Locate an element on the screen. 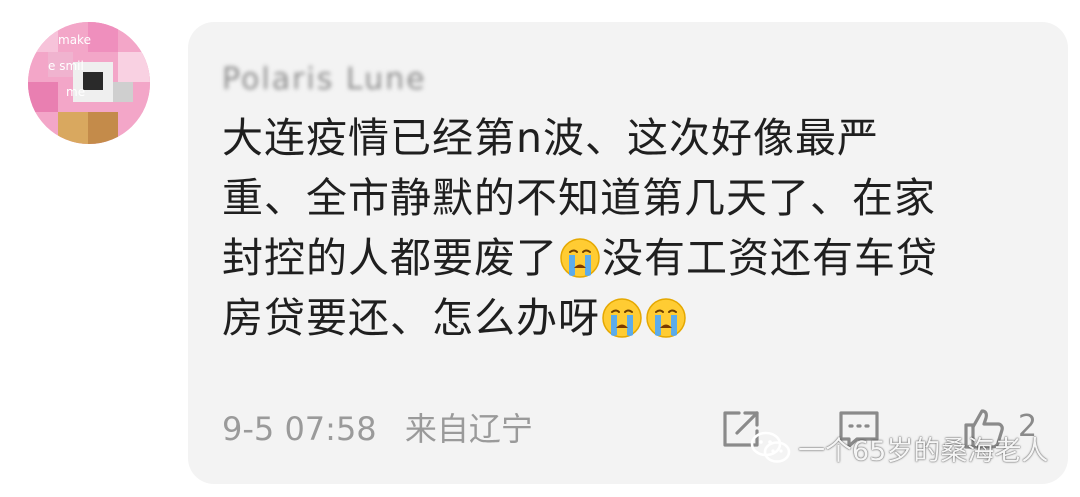 This screenshot has width=1080, height=497. avatar: make e smil me is located at coordinates (89, 83).